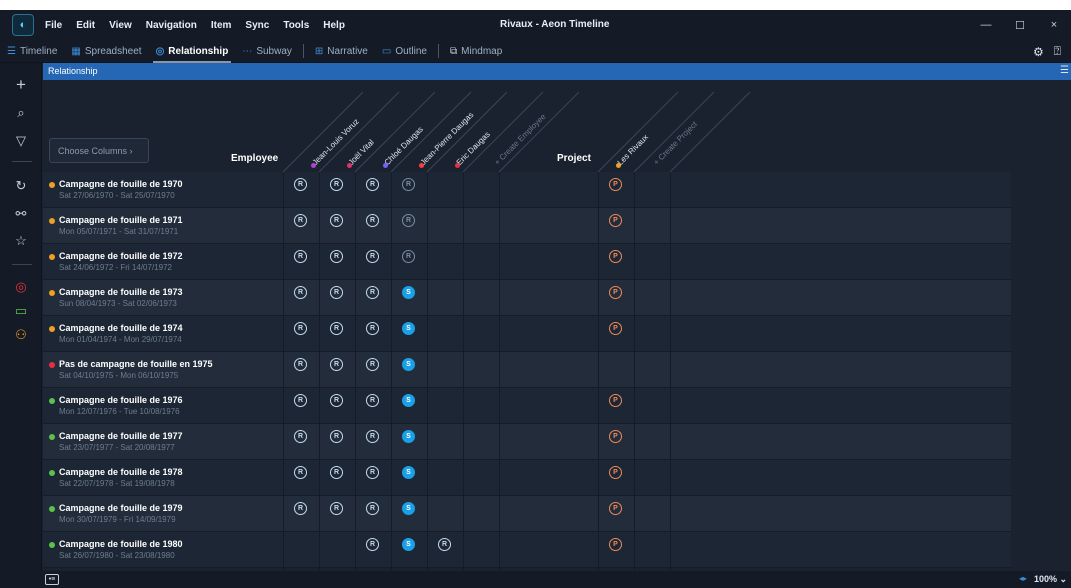 Image resolution: width=1071 pixels, height=588 pixels. I want to click on zoom-icon: ◂▸, so click(1023, 578).